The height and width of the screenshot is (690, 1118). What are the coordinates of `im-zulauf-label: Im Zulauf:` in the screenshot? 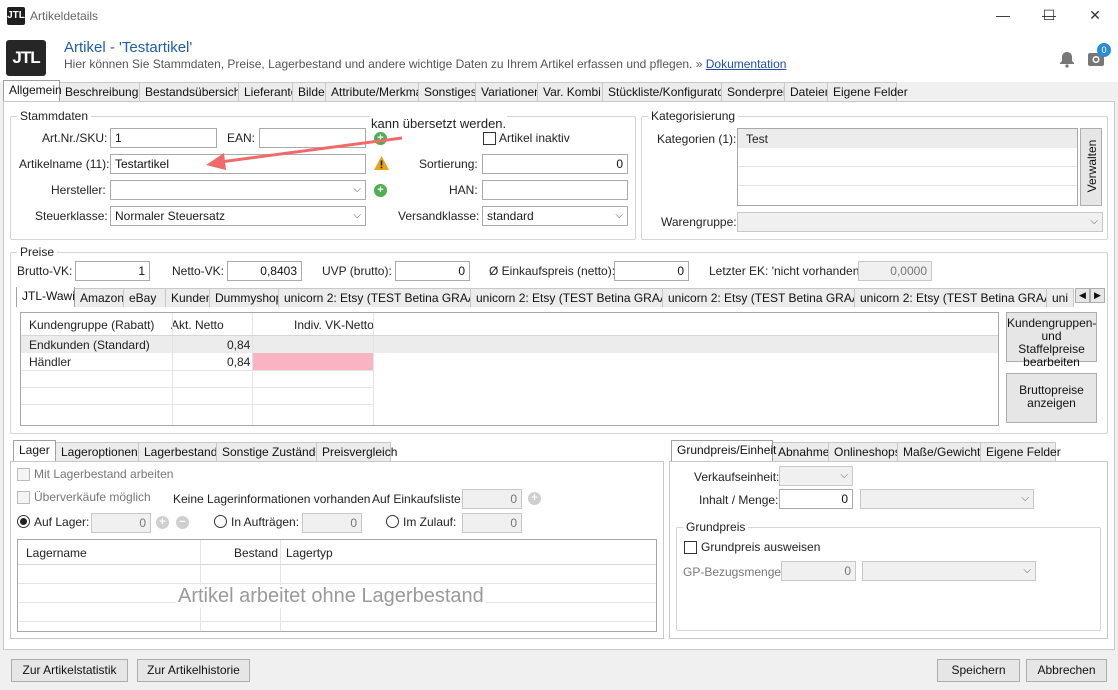 It's located at (430, 522).